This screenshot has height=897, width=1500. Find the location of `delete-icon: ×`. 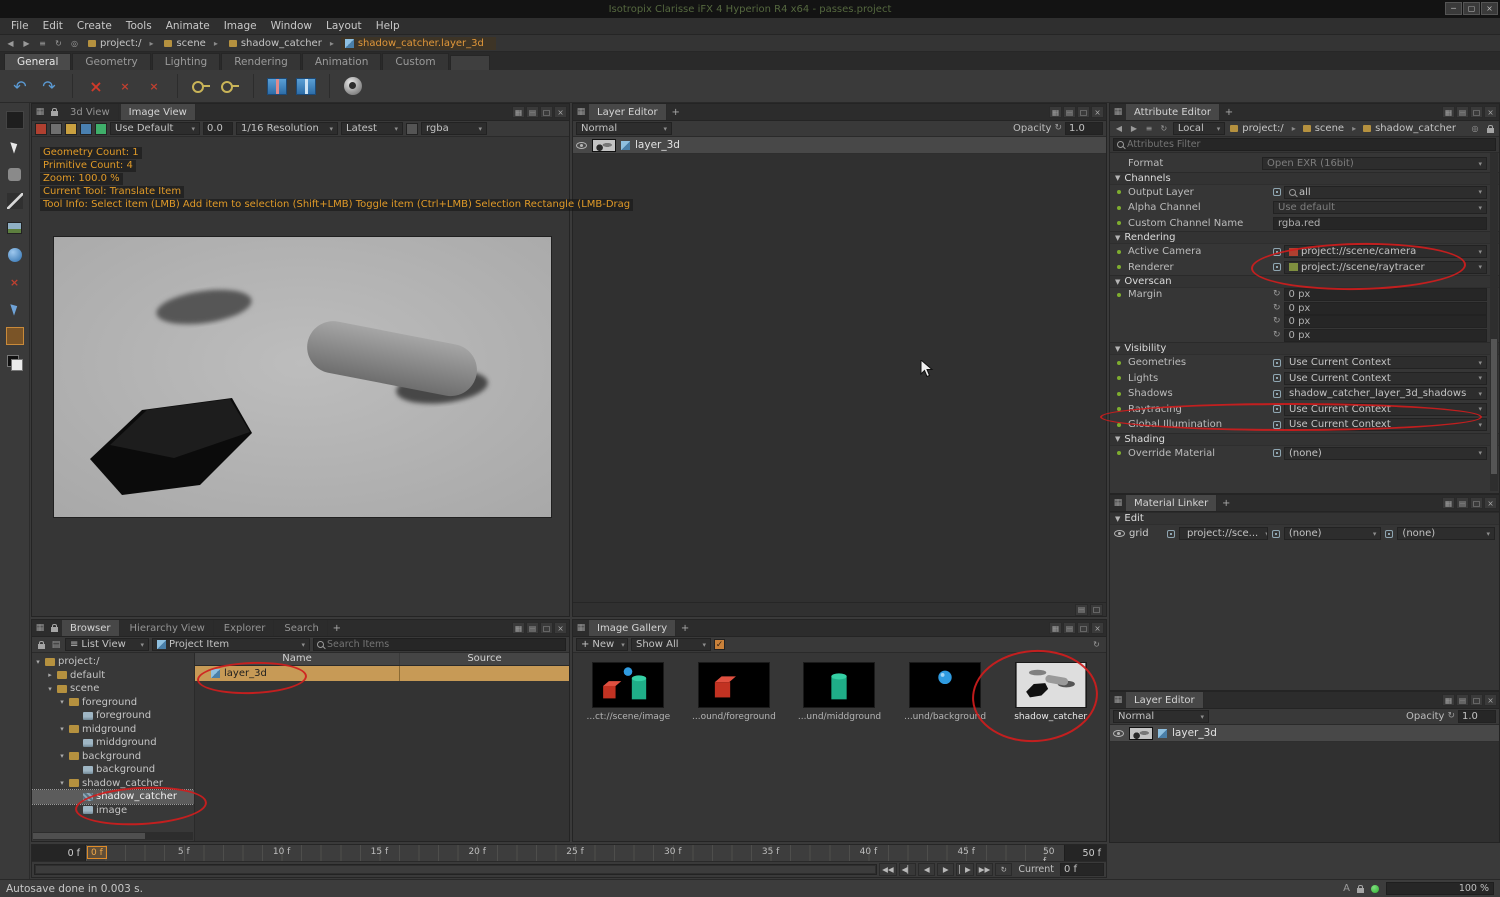

delete-icon: × is located at coordinates (96, 86).